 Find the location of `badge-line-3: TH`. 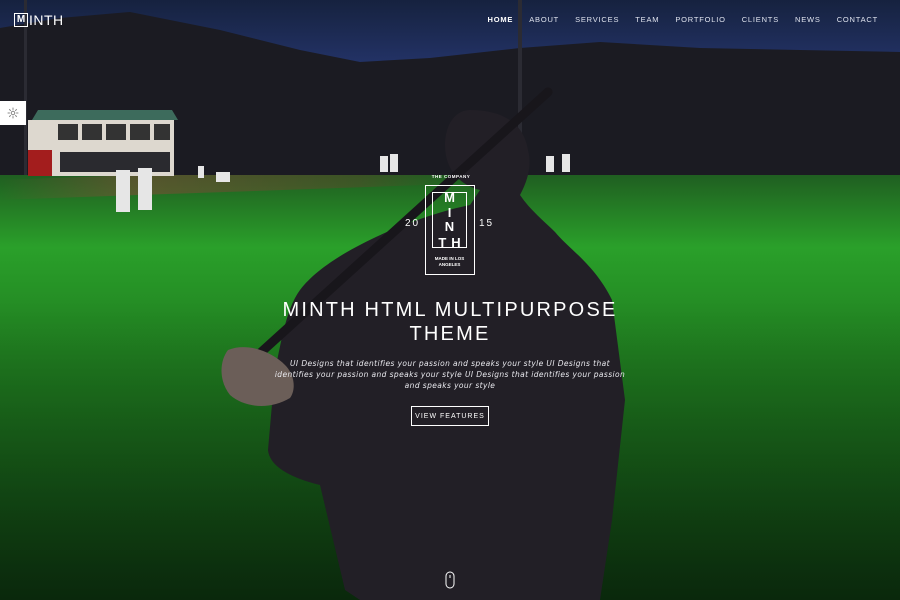

badge-line-3: TH is located at coordinates (452, 242).